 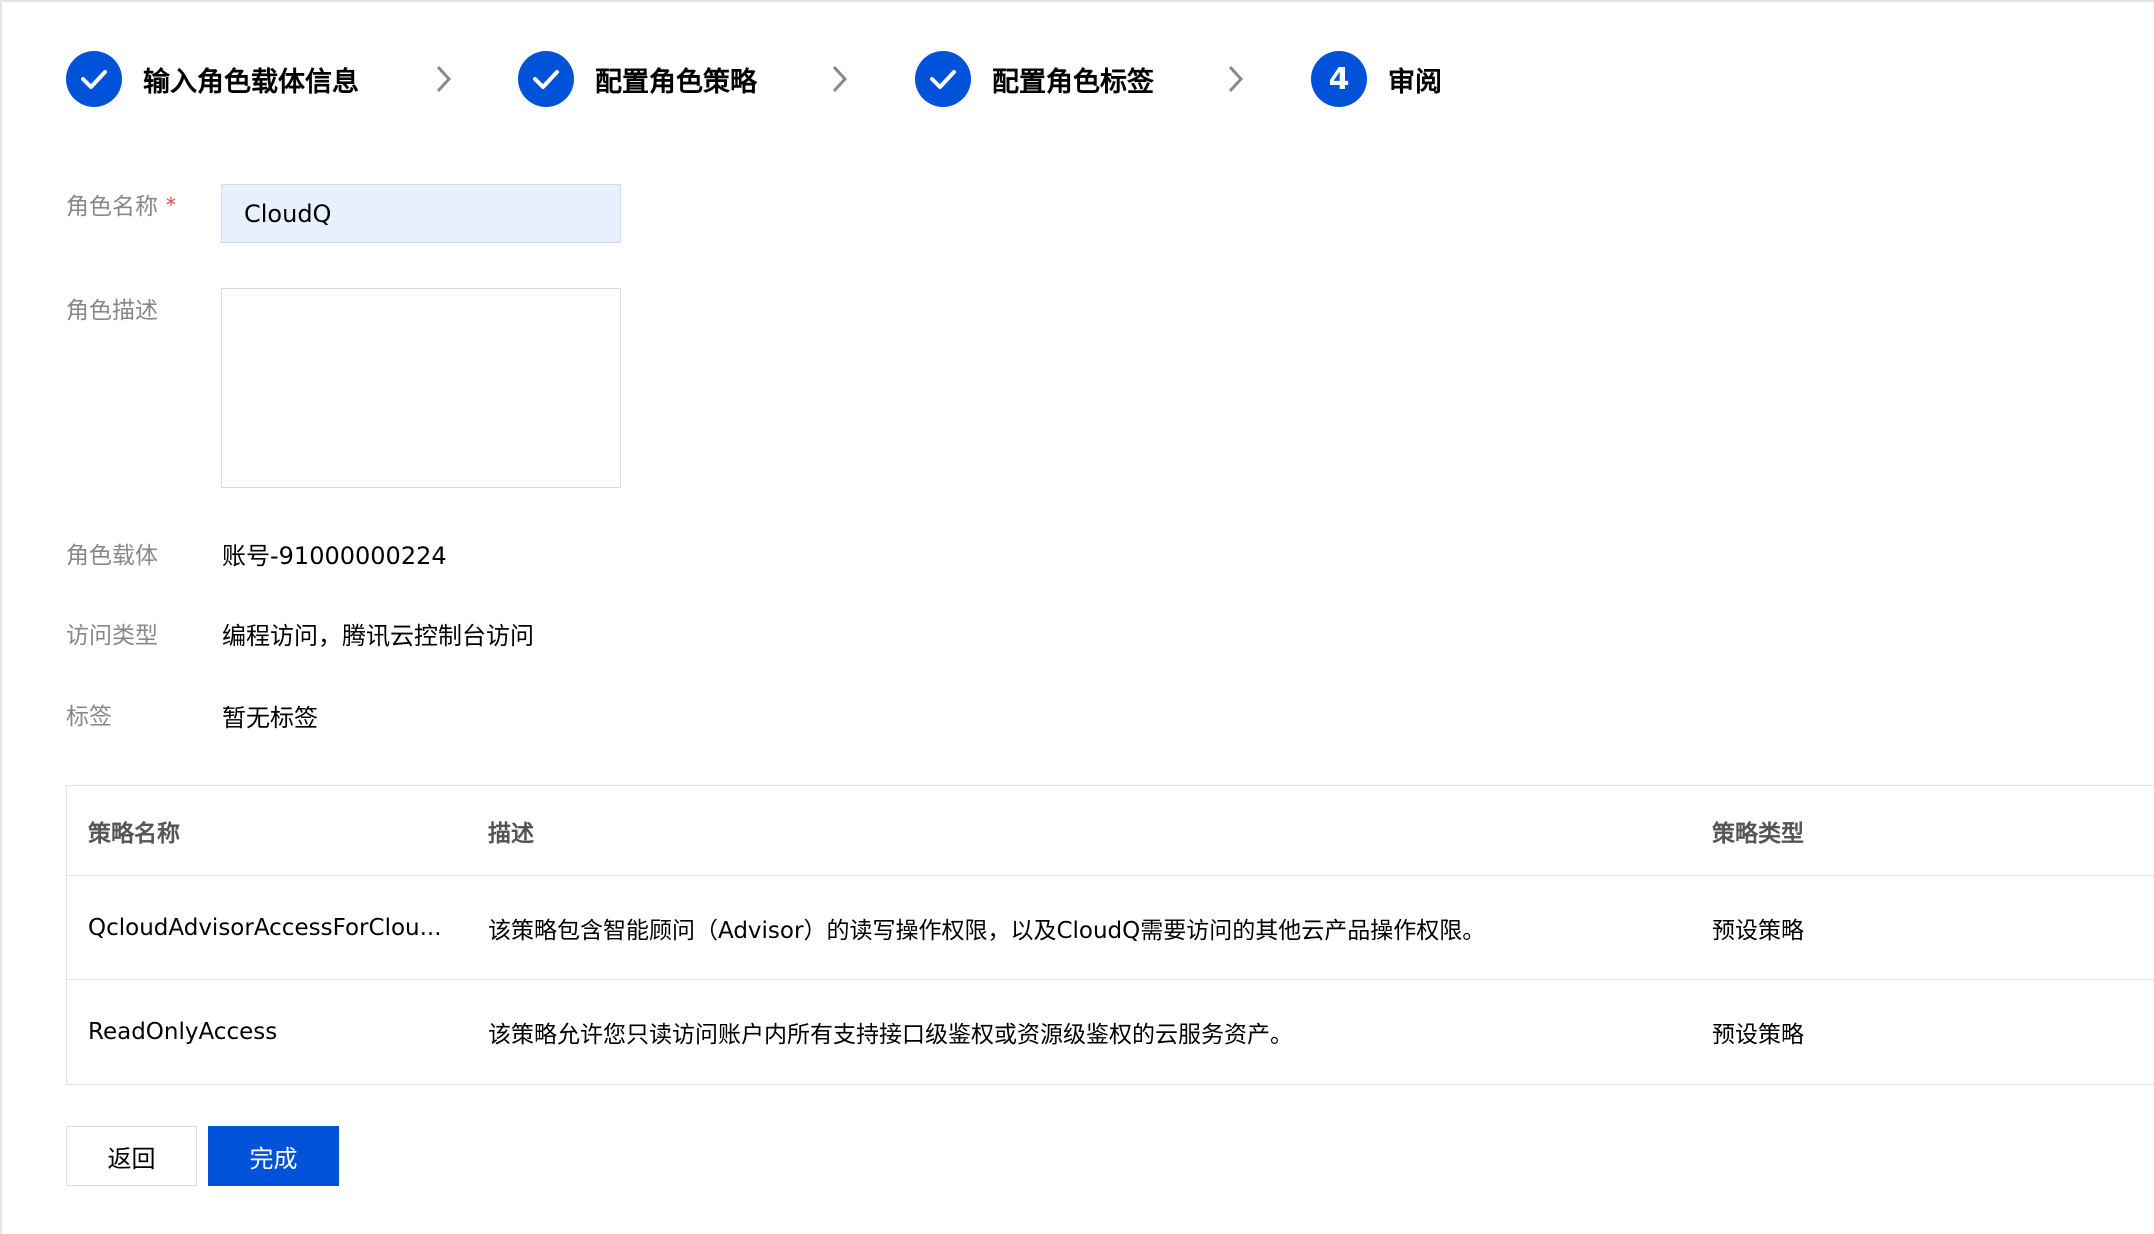 I want to click on done-button: 完成, so click(x=273, y=1156).